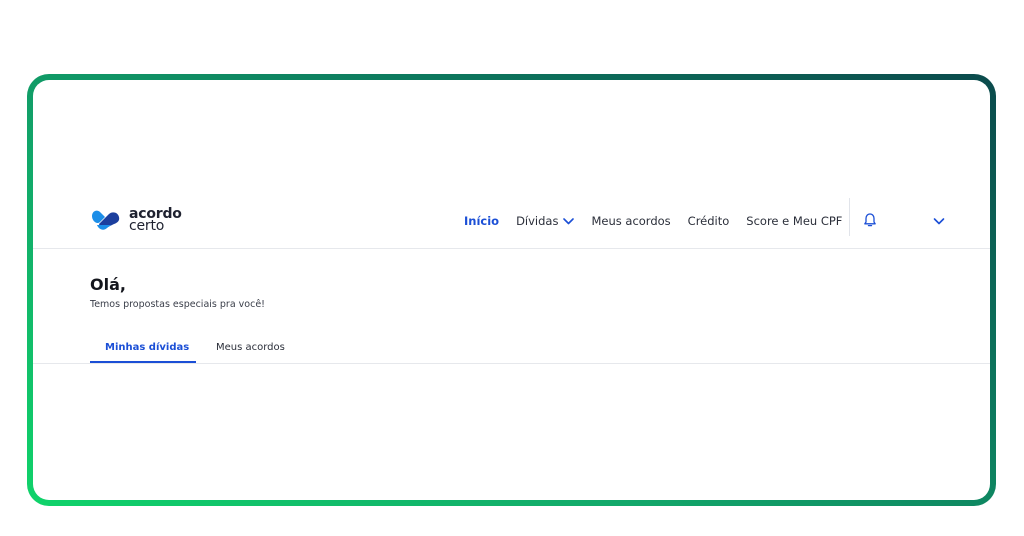 This screenshot has height=536, width=1024. I want to click on heart-hands-logo, so click(106, 220).